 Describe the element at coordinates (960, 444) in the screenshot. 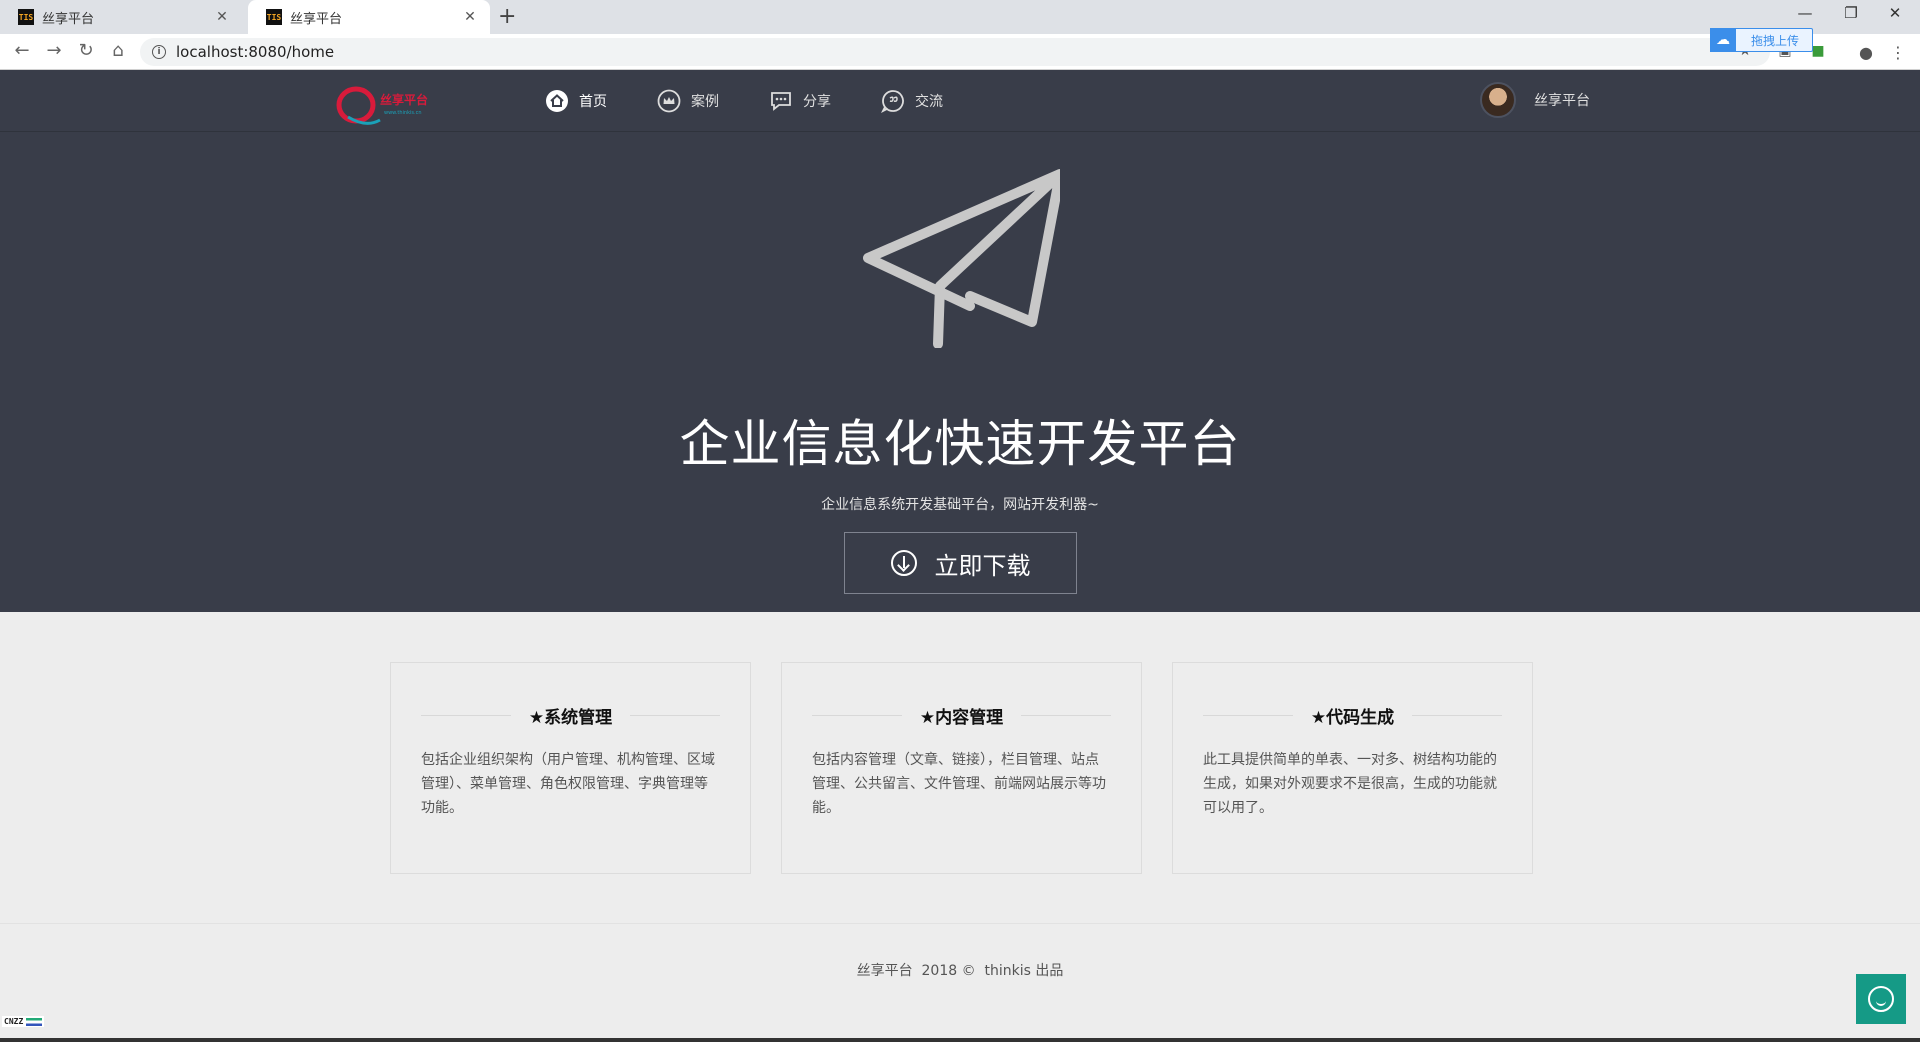

I see `hero-title: 企业信息化快速开发平台` at that location.